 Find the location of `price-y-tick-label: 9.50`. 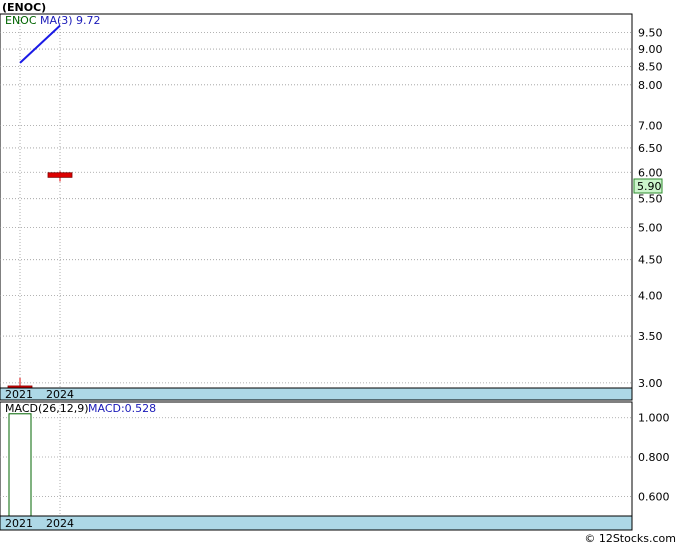

price-y-tick-label: 9.50 is located at coordinates (650, 33).